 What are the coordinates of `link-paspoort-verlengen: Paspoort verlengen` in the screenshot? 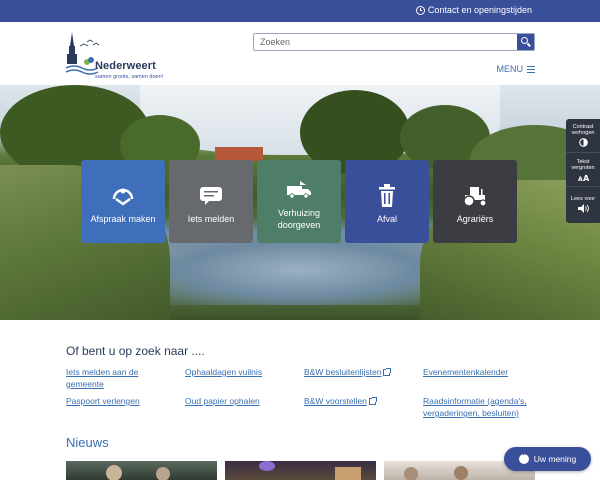 It's located at (103, 401).